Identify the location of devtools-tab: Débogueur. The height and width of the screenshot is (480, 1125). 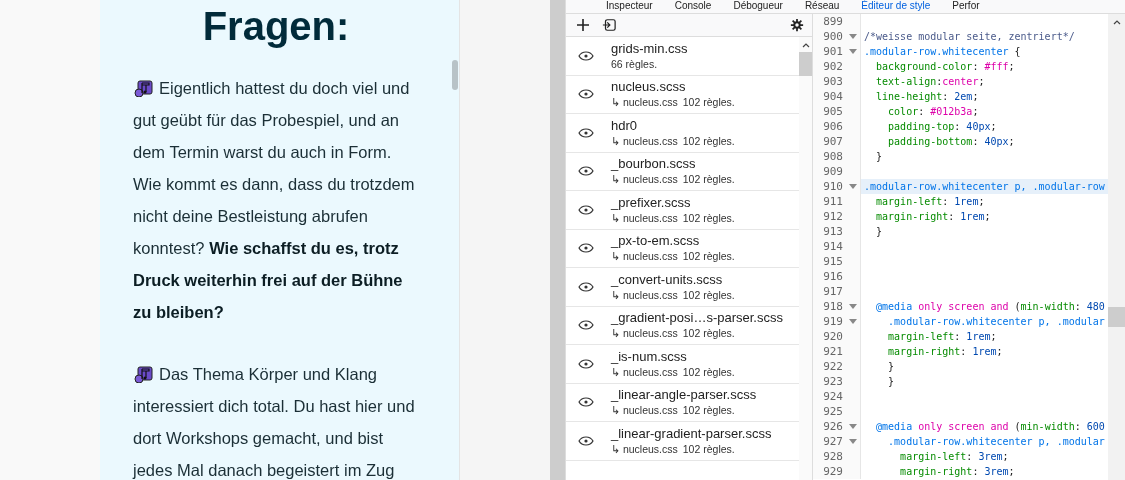
(758, 6).